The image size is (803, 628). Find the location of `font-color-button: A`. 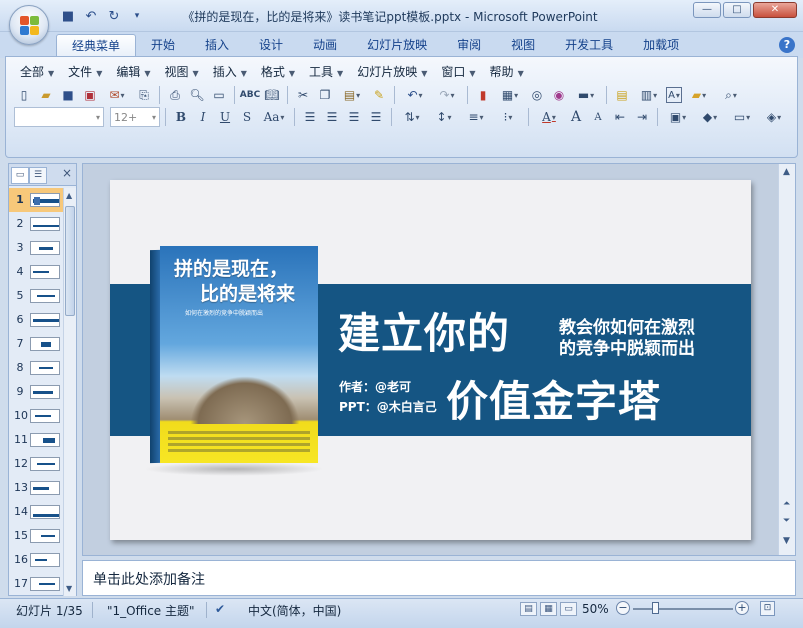

font-color-button: A is located at coordinates (549, 117).